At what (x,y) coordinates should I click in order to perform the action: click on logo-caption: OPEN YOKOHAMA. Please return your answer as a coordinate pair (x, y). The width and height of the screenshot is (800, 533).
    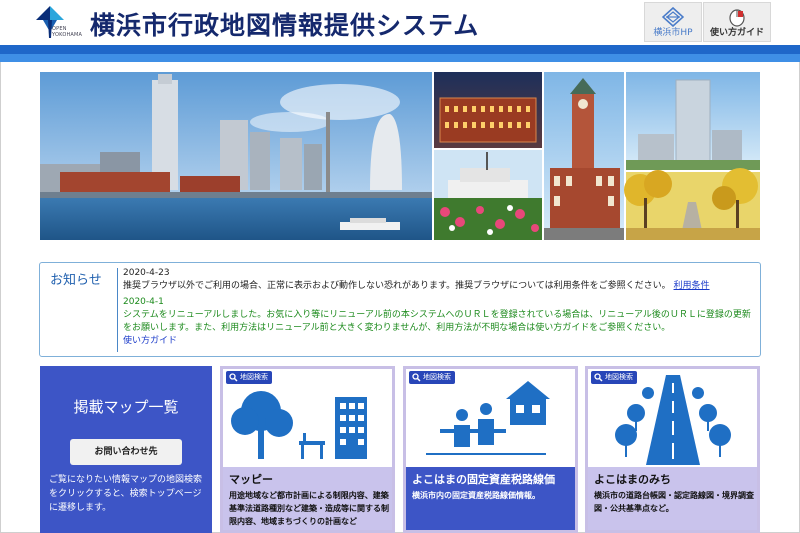
    Looking at the image, I should click on (67, 32).